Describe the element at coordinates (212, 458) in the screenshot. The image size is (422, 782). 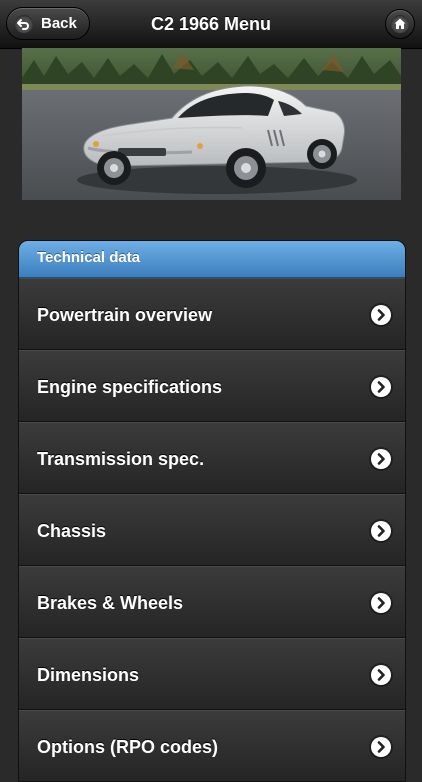
I see `list-item-transmission-spec: Transmission spec.` at that location.